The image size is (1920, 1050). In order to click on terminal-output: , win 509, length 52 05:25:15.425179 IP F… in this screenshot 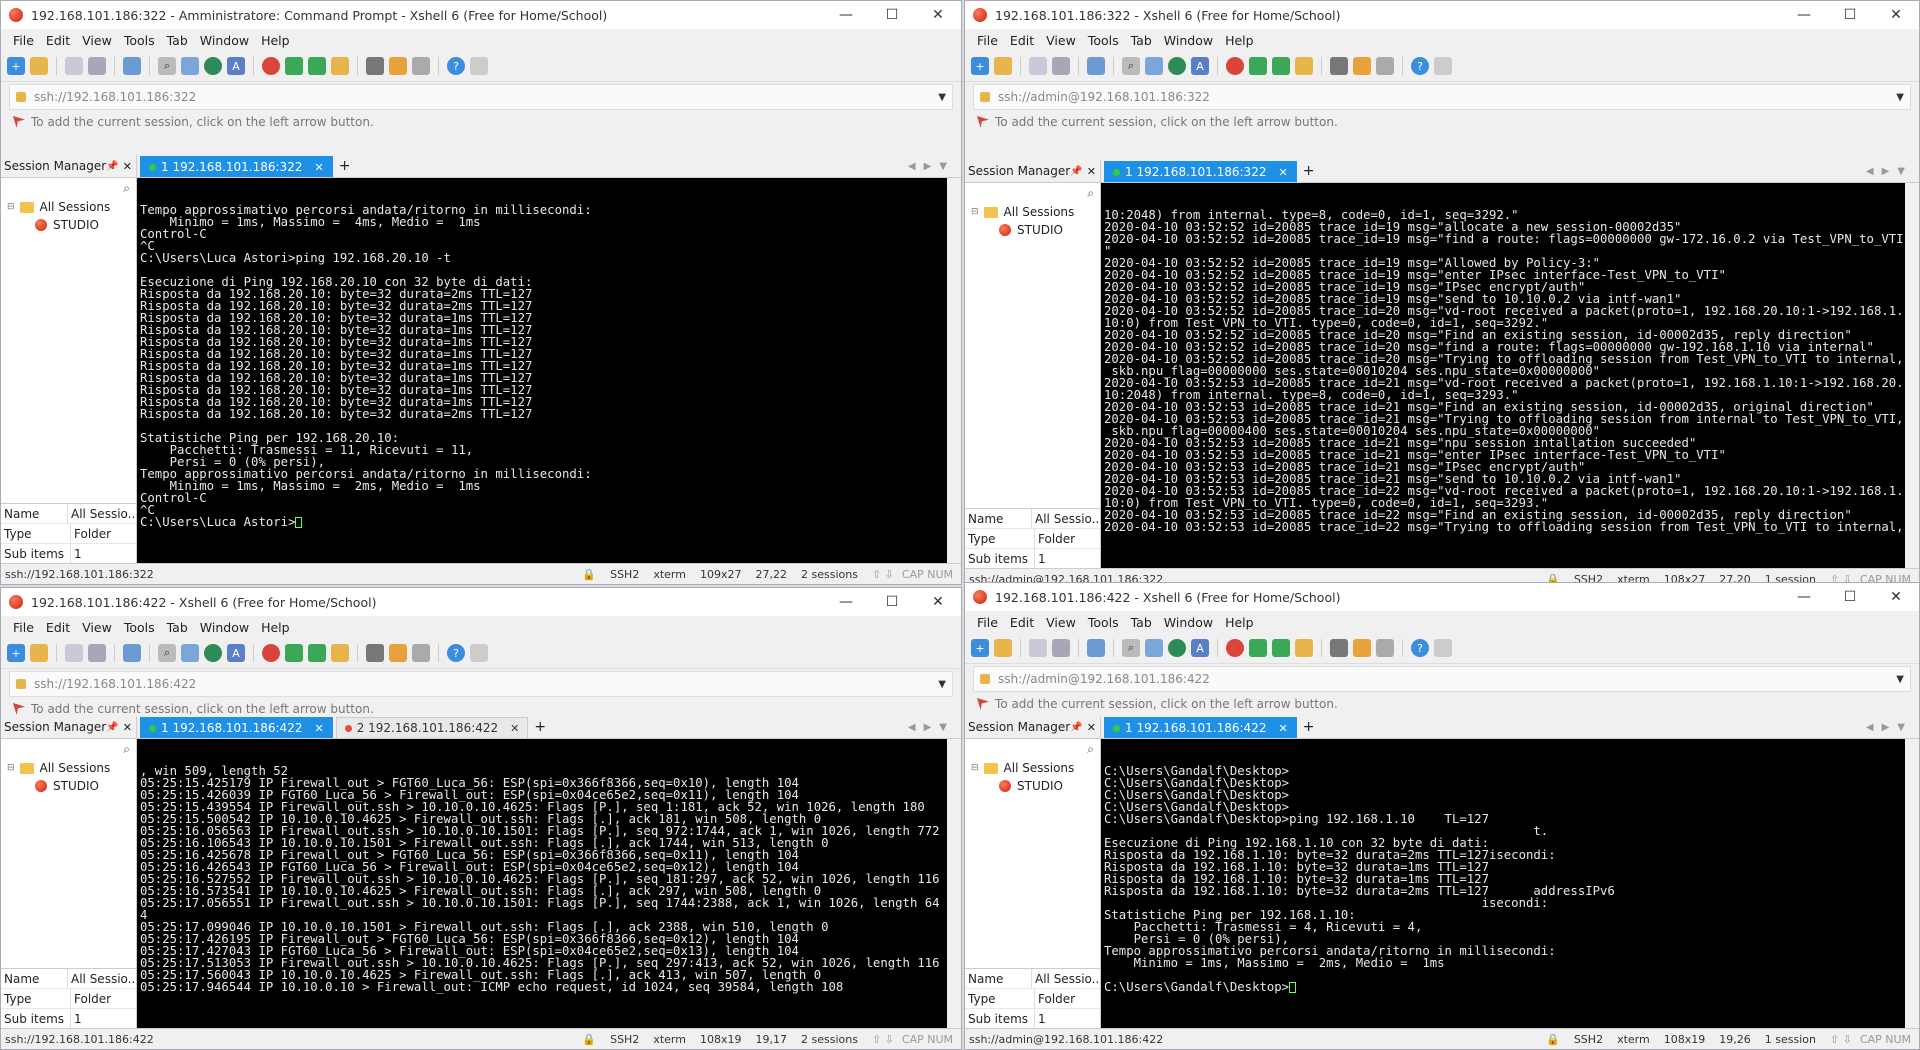, I will do `click(549, 884)`.